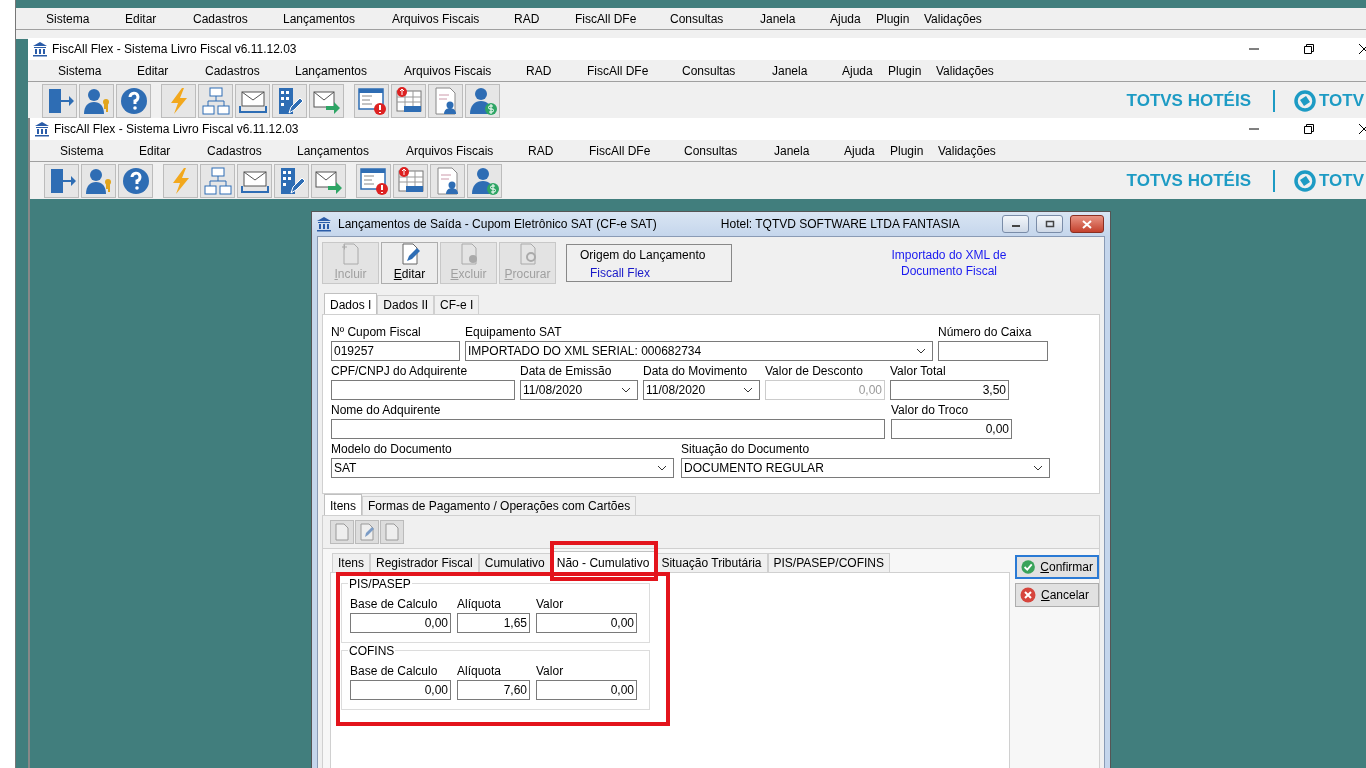 The width and height of the screenshot is (1366, 768). What do you see at coordinates (814, 371) in the screenshot?
I see `field-label: Valor de Desconto` at bounding box center [814, 371].